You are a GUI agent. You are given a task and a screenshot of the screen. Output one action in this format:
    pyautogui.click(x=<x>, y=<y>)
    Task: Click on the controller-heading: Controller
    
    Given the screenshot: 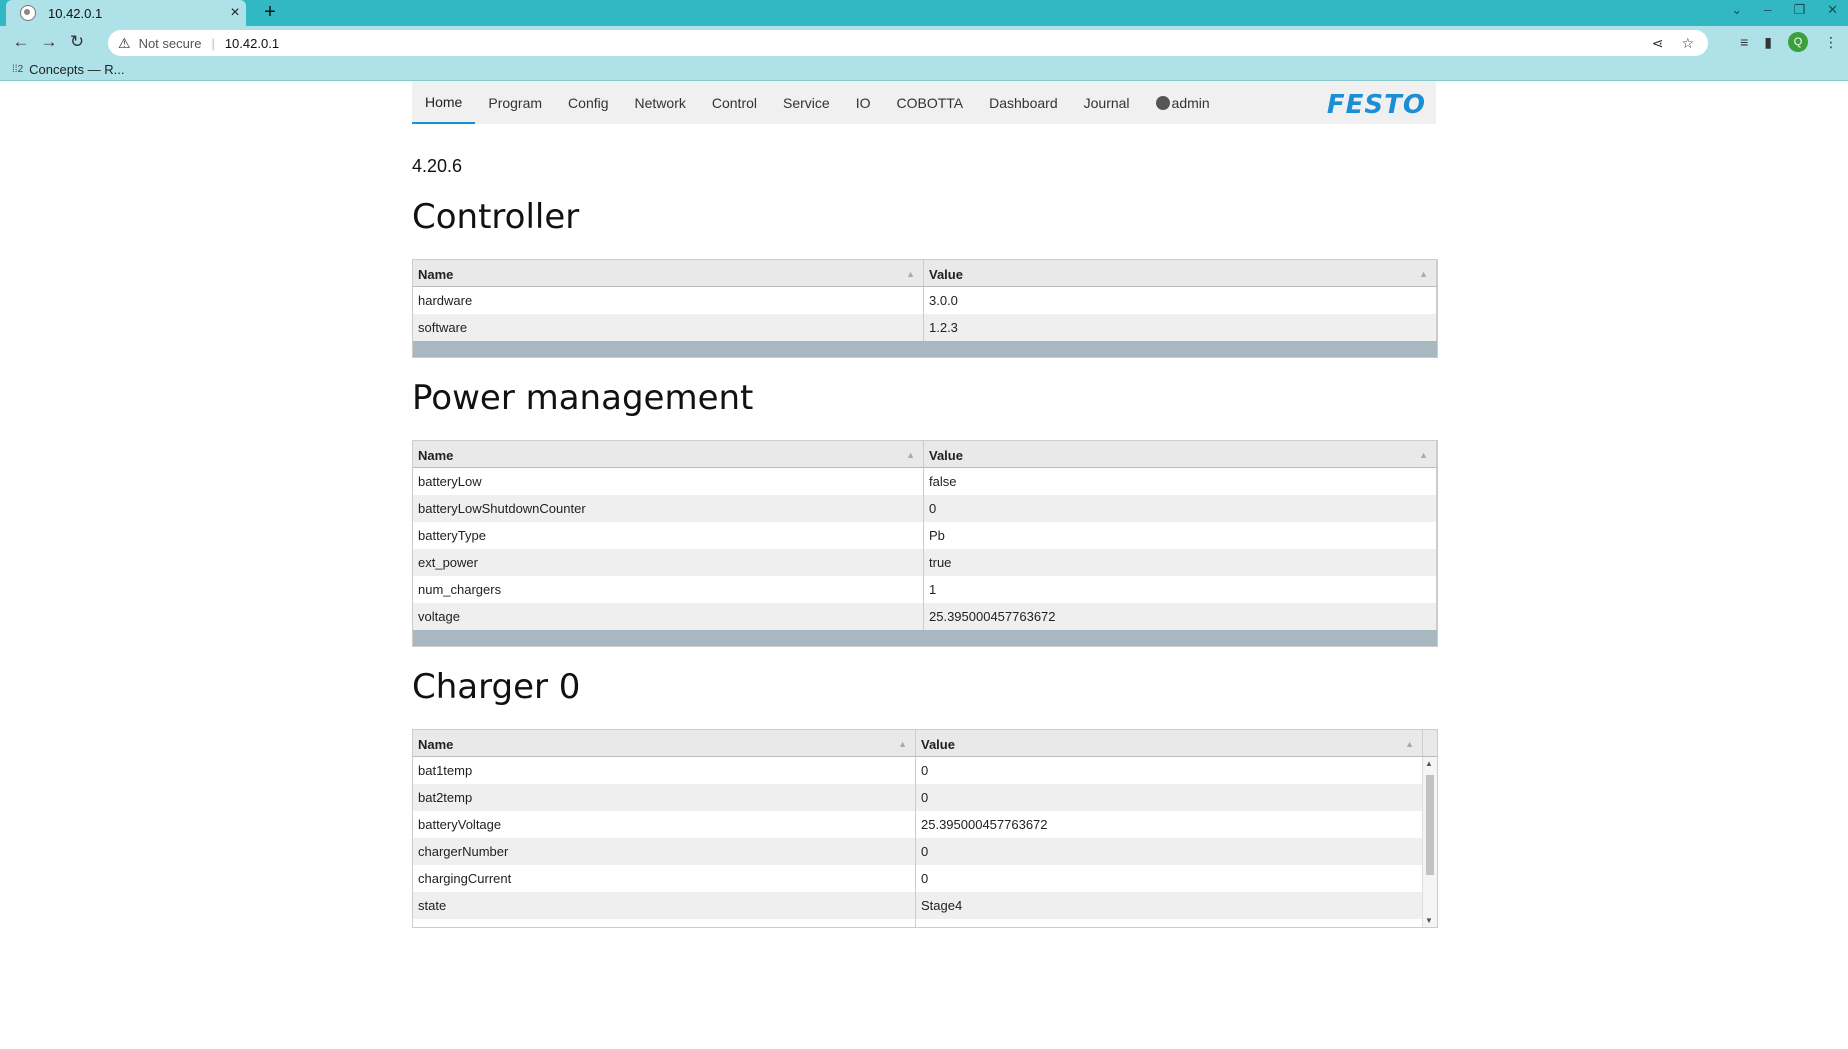 What is the action you would take?
    pyautogui.click(x=496, y=217)
    